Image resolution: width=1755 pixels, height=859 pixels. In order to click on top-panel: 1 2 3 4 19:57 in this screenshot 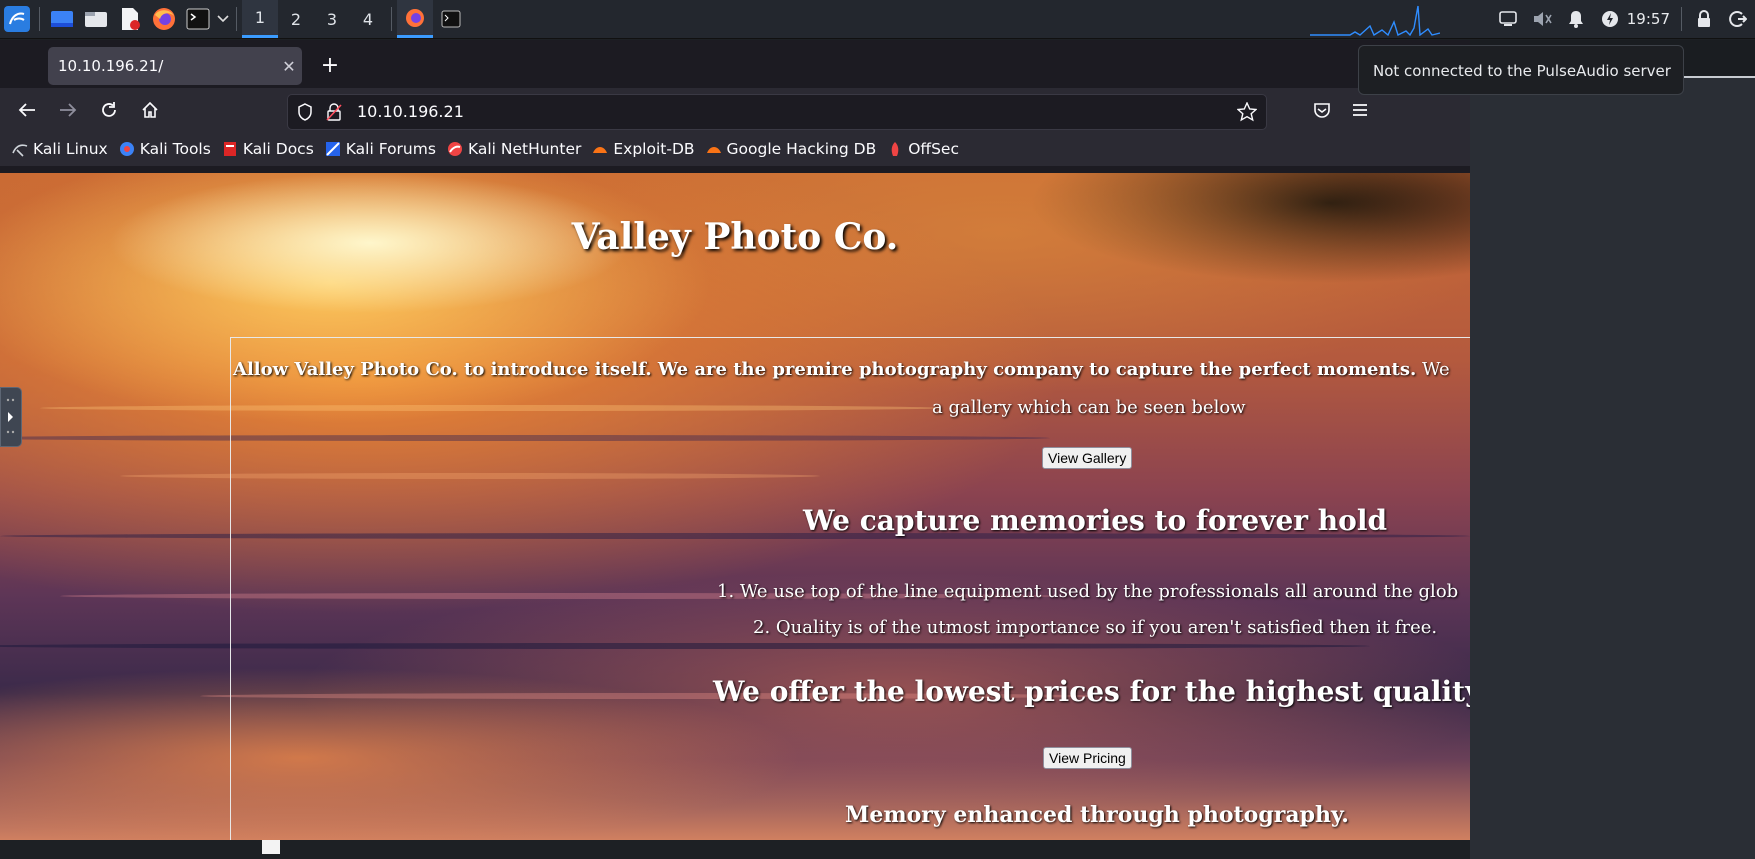, I will do `click(877, 19)`.